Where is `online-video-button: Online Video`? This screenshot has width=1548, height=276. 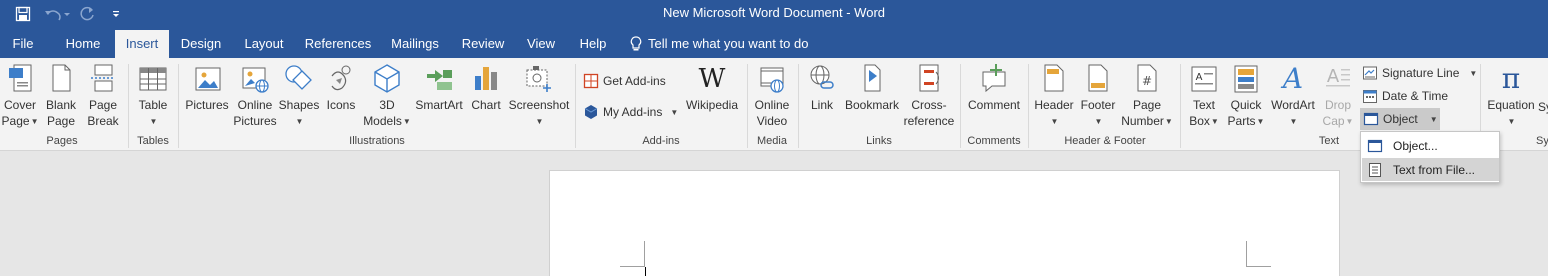 online-video-button: Online Video is located at coordinates (772, 98).